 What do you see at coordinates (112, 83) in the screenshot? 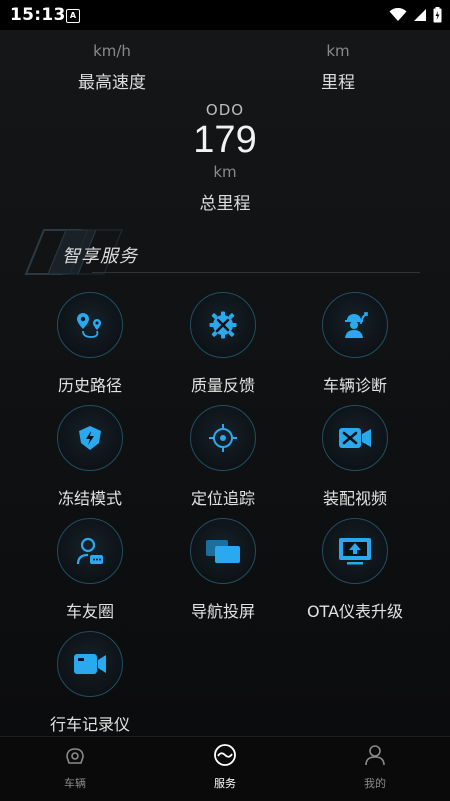
I see `max-speed-label: 最高速度` at bounding box center [112, 83].